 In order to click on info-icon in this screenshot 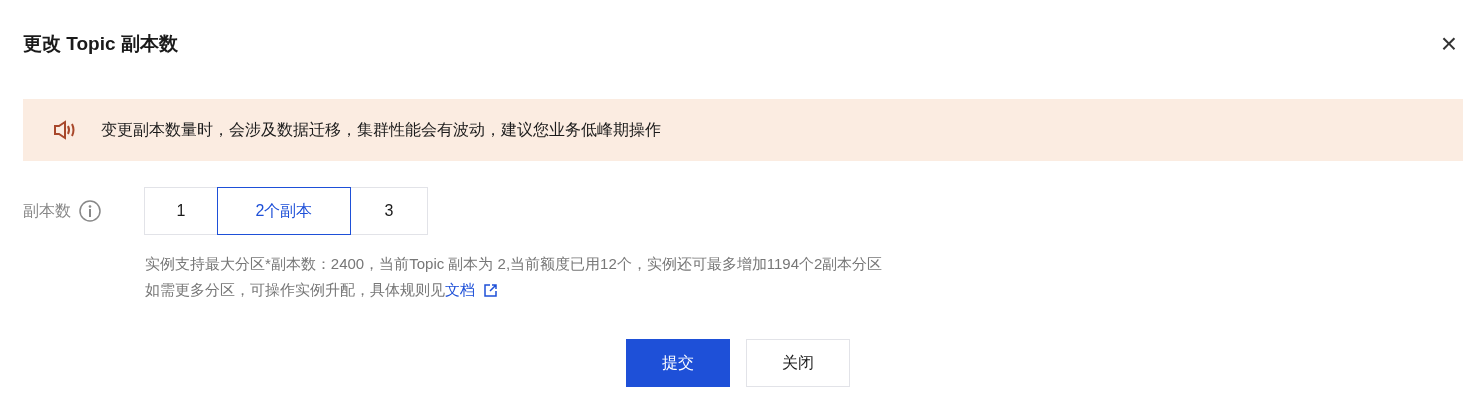, I will do `click(90, 211)`.